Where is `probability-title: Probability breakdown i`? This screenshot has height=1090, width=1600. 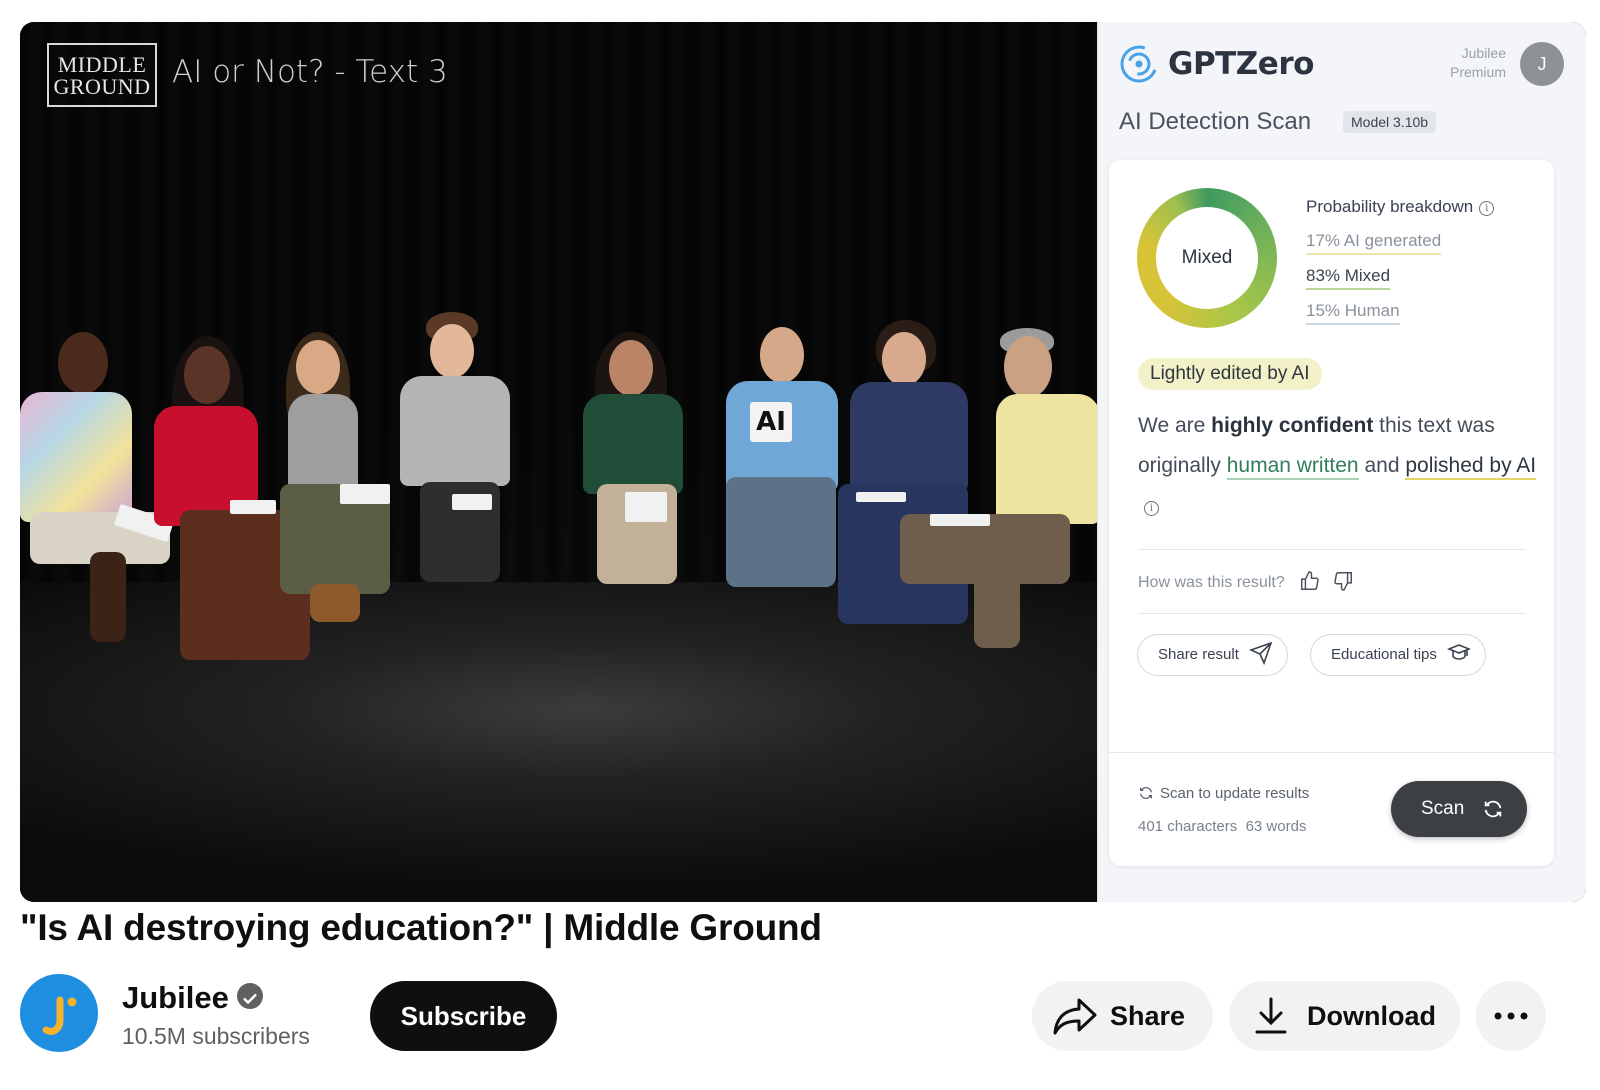
probability-title: Probability breakdown i is located at coordinates (1400, 207).